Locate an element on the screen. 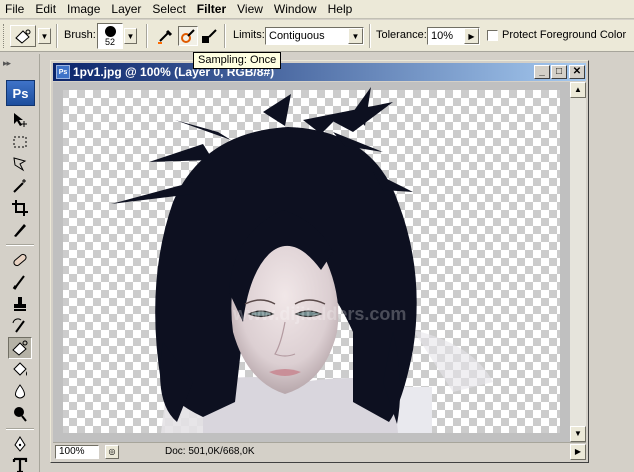  close-button: ✕ is located at coordinates (577, 72).